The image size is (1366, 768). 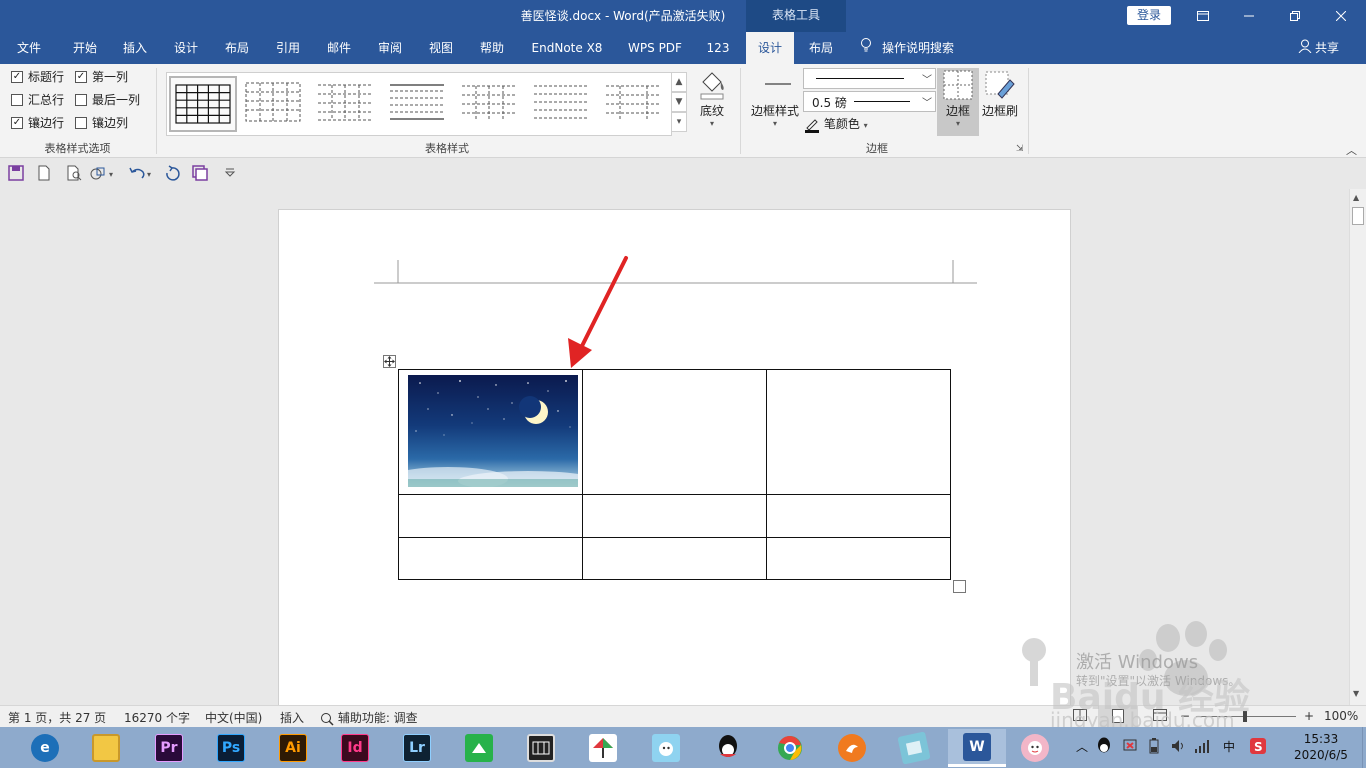 What do you see at coordinates (1229, 746) in the screenshot?
I see `ime-indicator: 中` at bounding box center [1229, 746].